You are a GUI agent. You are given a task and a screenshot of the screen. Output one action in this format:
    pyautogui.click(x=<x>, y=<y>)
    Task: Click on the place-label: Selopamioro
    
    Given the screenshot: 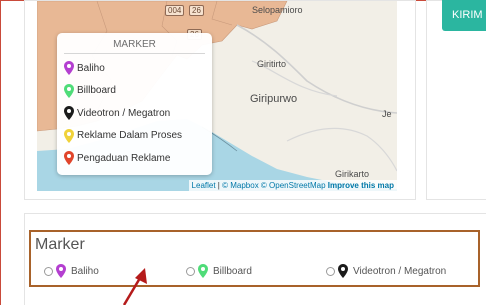 What is the action you would take?
    pyautogui.click(x=277, y=10)
    